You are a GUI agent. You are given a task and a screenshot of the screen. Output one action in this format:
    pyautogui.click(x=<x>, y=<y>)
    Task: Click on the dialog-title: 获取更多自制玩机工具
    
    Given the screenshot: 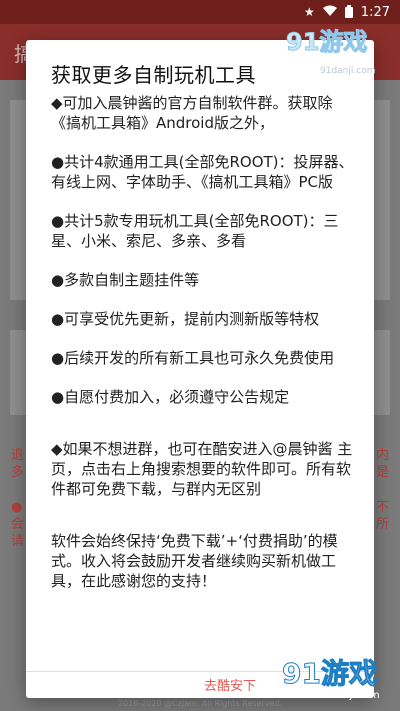 What is the action you would take?
    pyautogui.click(x=153, y=75)
    